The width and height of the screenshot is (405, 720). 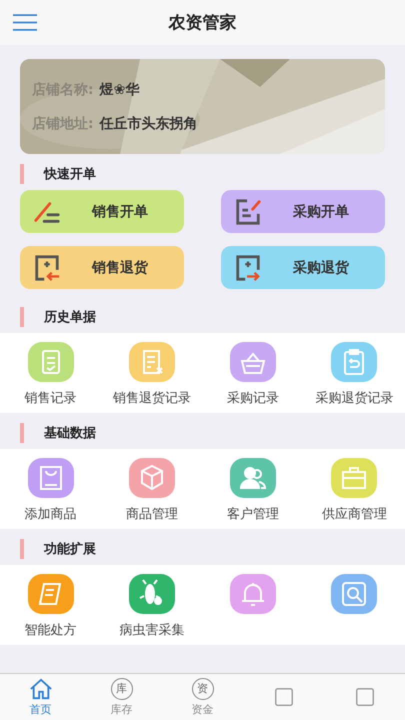 What do you see at coordinates (151, 478) in the screenshot?
I see `box-icon` at bounding box center [151, 478].